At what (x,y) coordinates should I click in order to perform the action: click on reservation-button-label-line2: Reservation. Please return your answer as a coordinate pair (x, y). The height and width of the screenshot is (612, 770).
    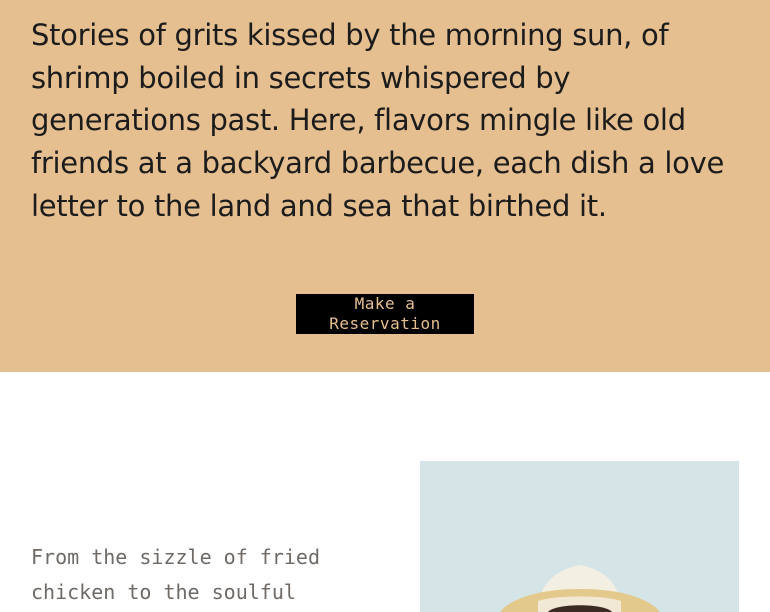
    Looking at the image, I should click on (385, 323).